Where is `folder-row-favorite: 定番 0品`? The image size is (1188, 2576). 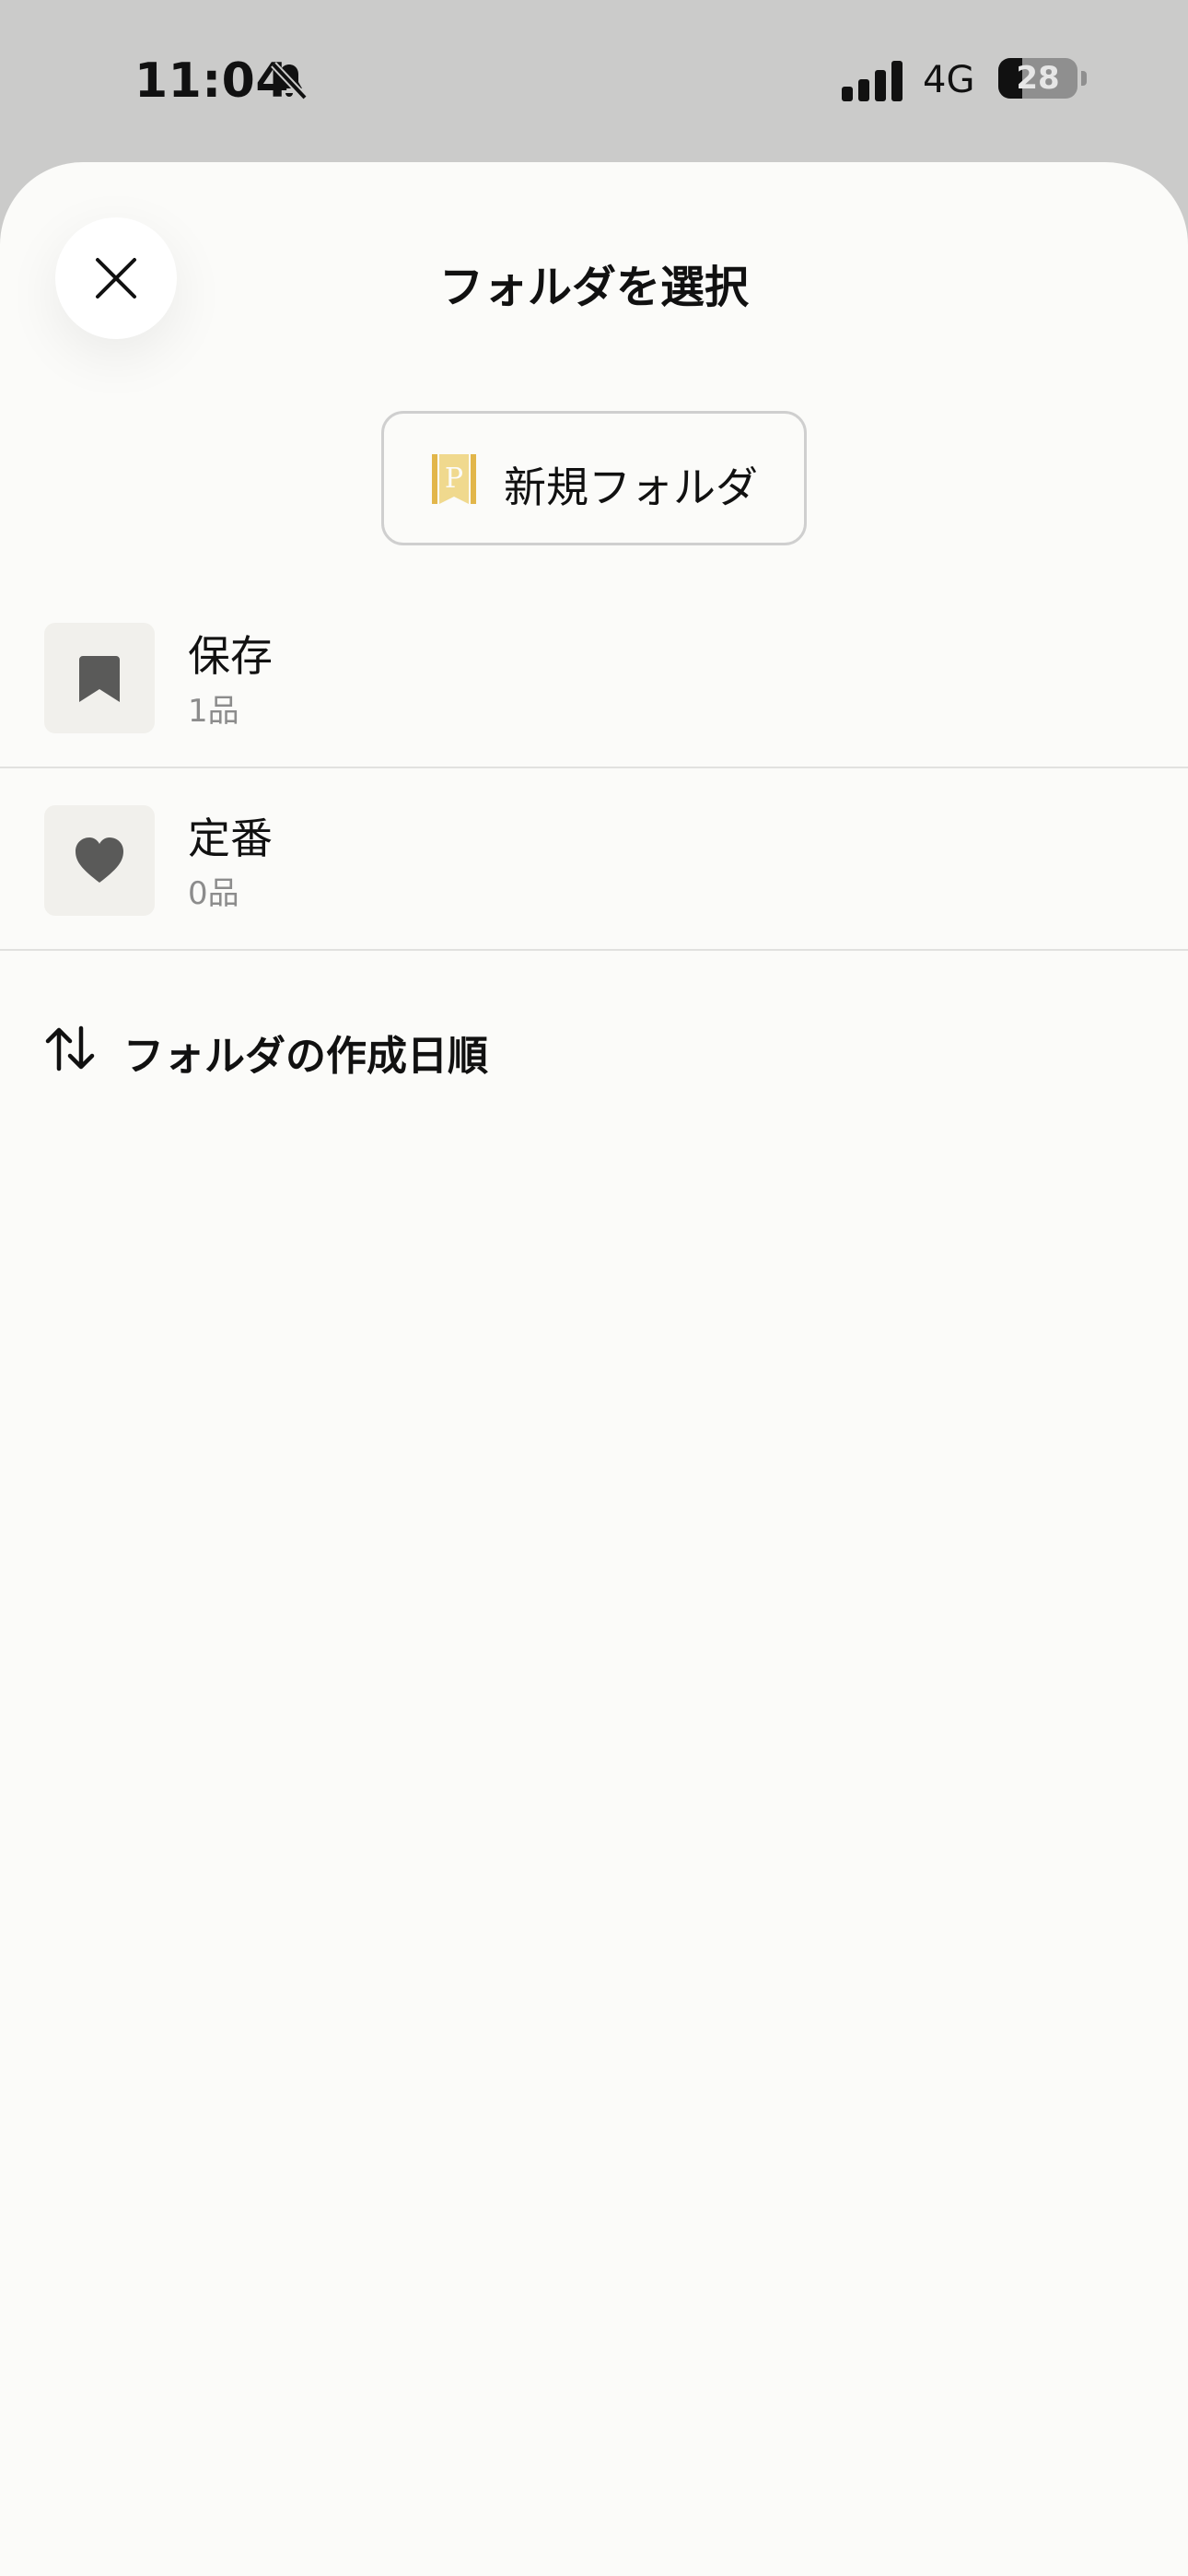
folder-row-favorite: 定番 0品 is located at coordinates (594, 859).